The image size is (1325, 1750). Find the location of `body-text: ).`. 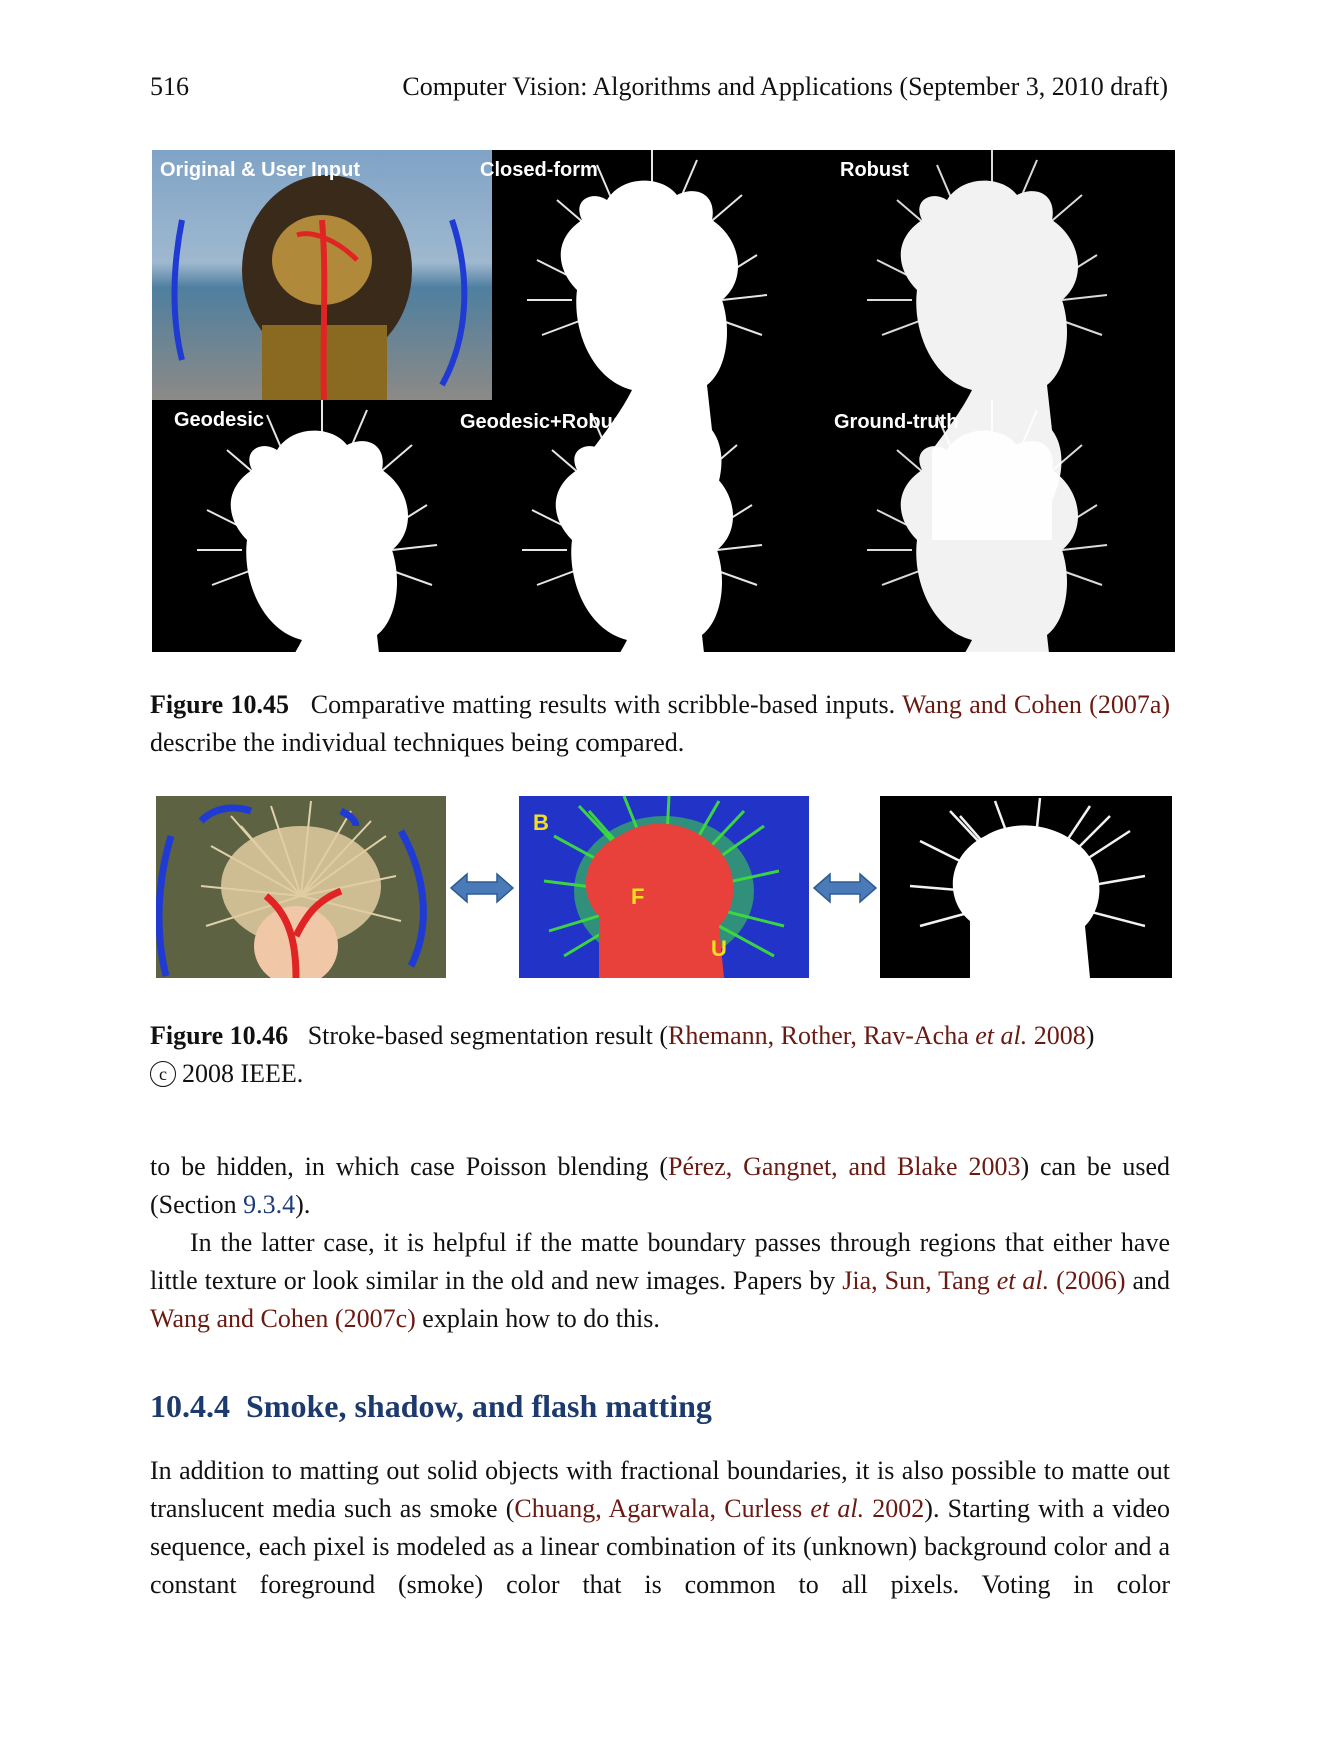

body-text: ). is located at coordinates (303, 1204).